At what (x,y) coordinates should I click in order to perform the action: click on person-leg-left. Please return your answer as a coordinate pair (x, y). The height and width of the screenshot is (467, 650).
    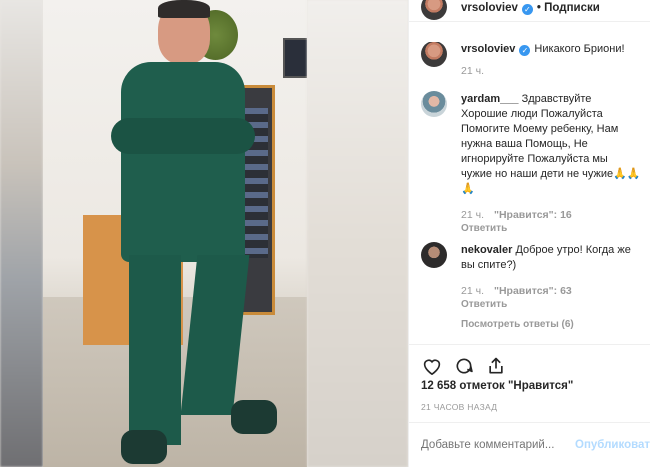
    Looking at the image, I should click on (155, 350).